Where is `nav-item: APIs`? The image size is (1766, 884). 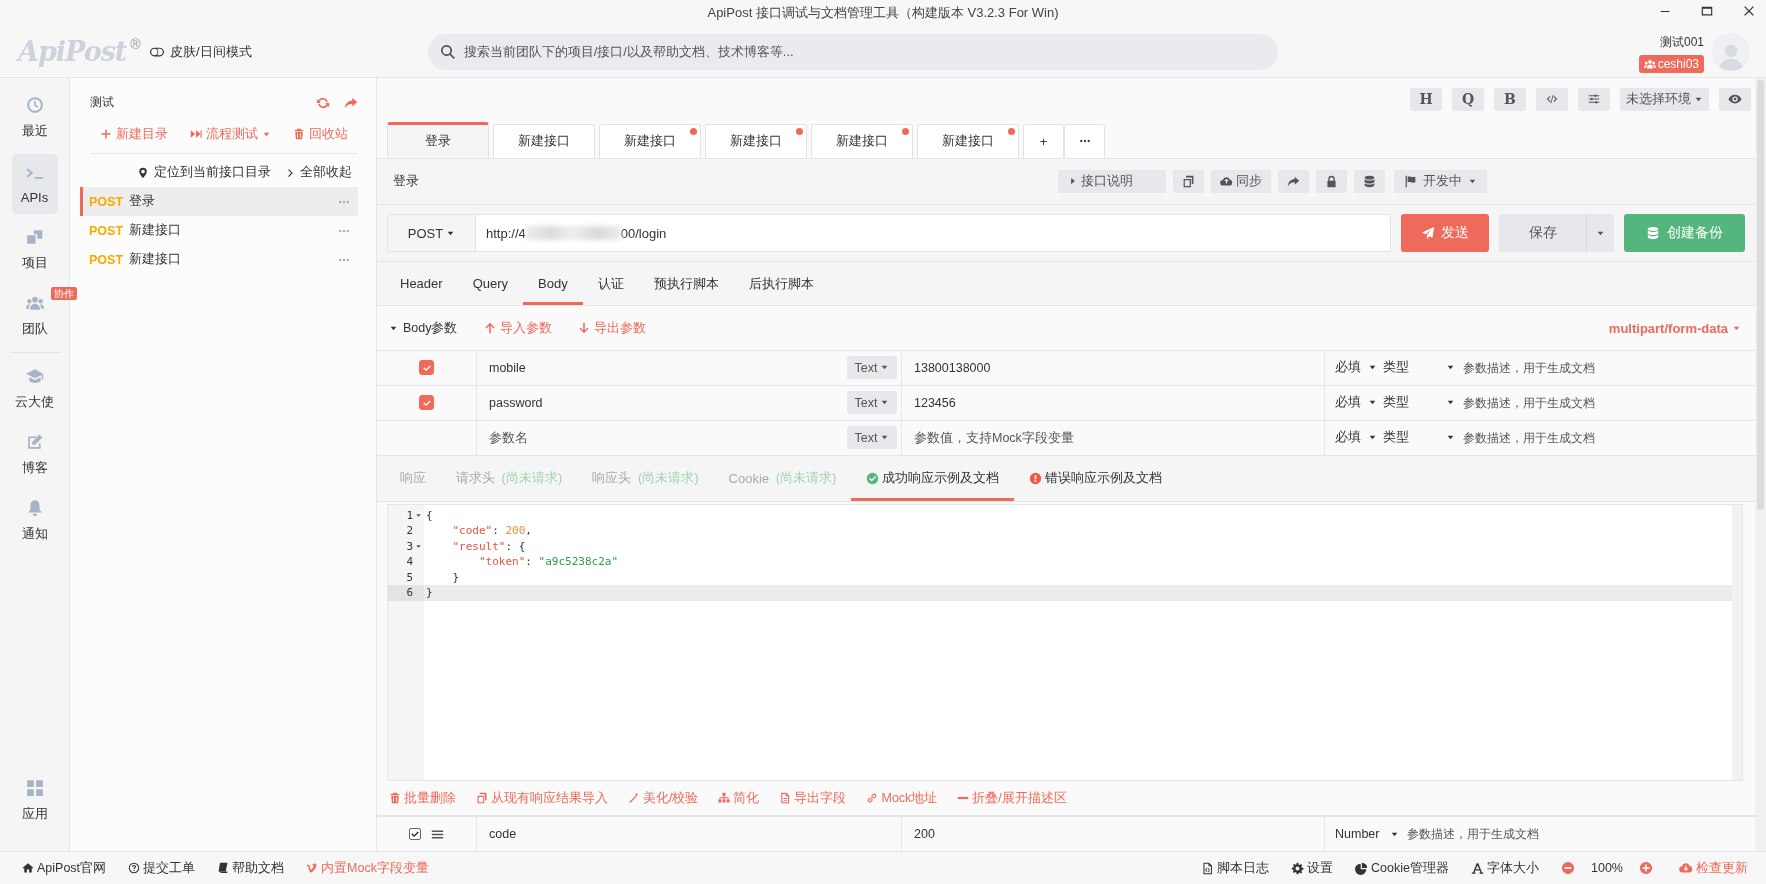
nav-item: APIs is located at coordinates (34, 184).